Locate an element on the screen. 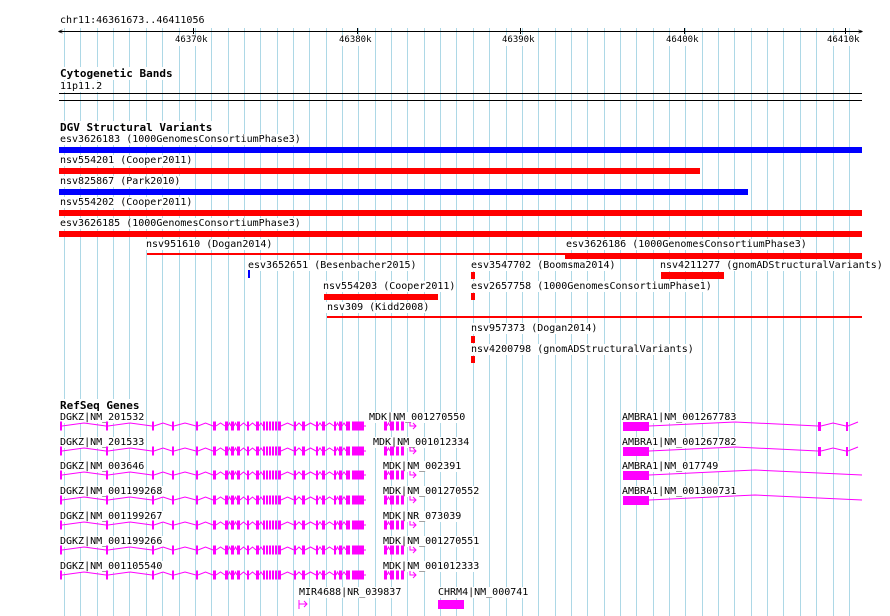 The height and width of the screenshot is (616, 890). dgv-feature-label: nsv554203 (Cooper2011) is located at coordinates (389, 286).